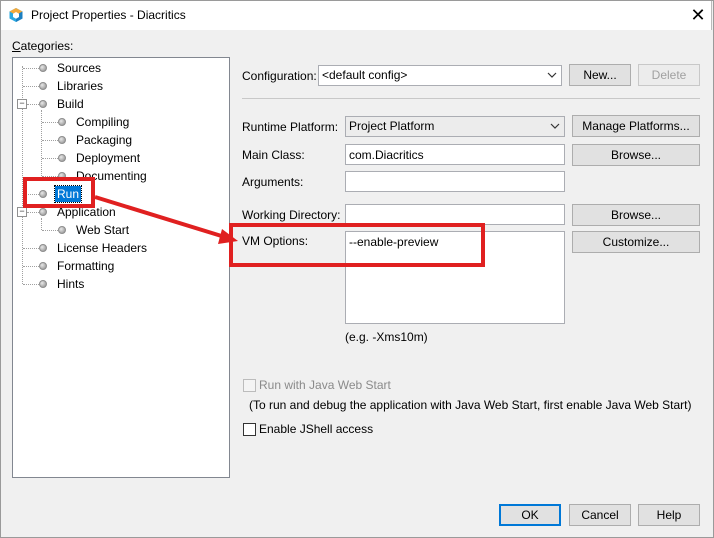  I want to click on arguments-label: Arguments:, so click(273, 182).